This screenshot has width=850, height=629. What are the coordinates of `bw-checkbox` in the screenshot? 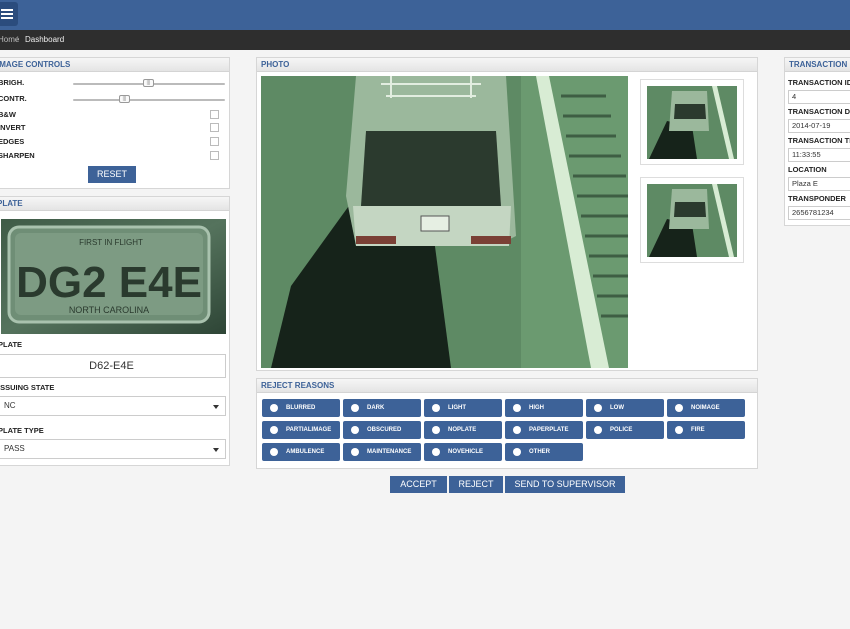 It's located at (214, 114).